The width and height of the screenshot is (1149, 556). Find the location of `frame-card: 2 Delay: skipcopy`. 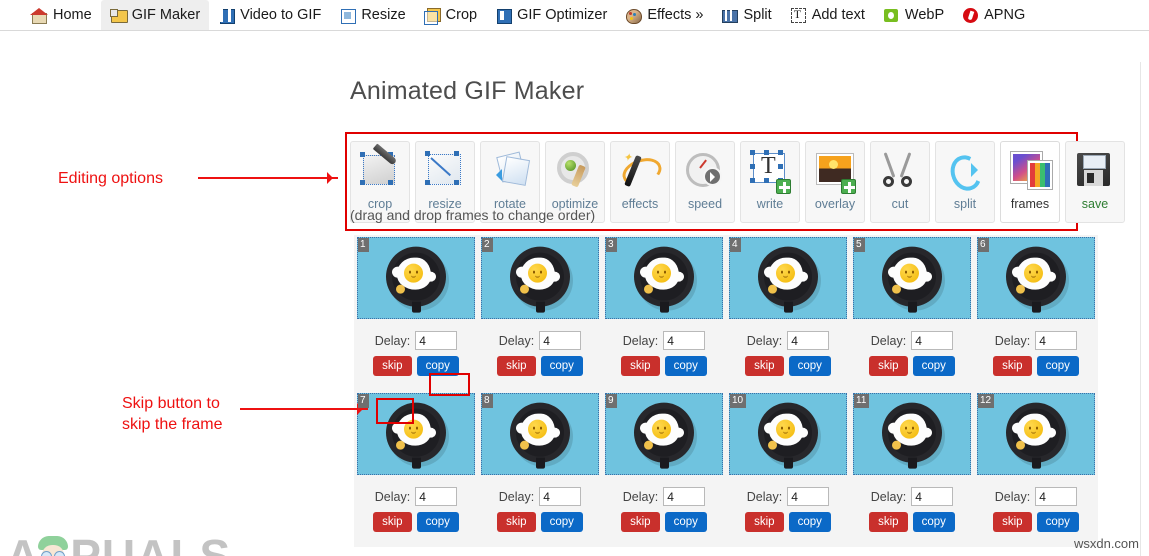

frame-card: 2 Delay: skipcopy is located at coordinates (540, 313).